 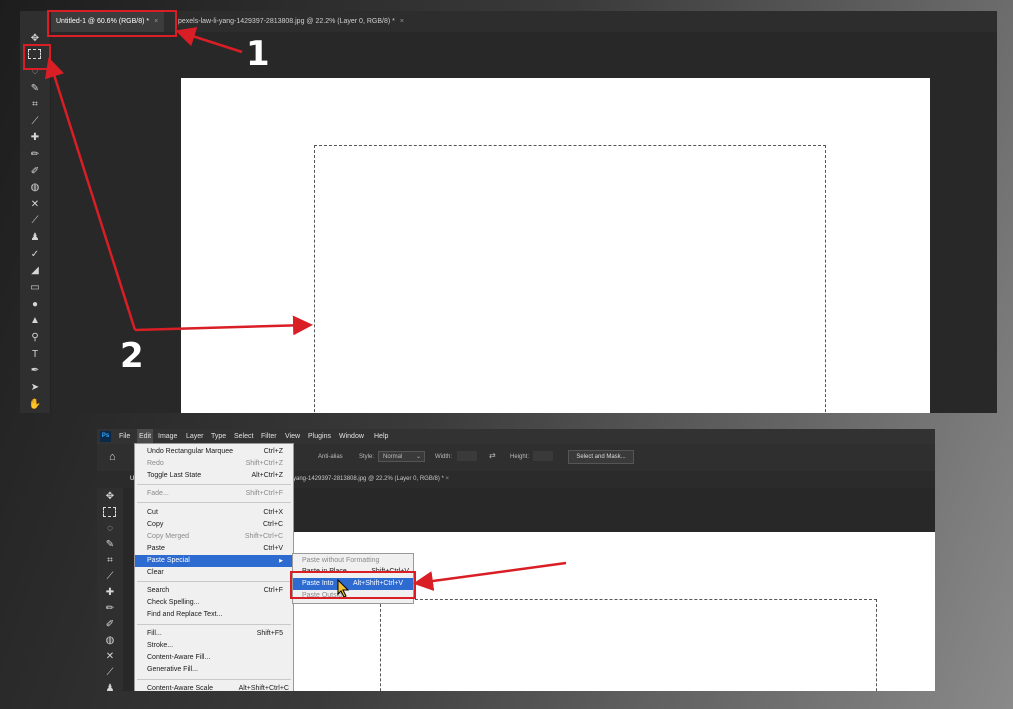 I want to click on step-number-1: 1, so click(x=258, y=54).